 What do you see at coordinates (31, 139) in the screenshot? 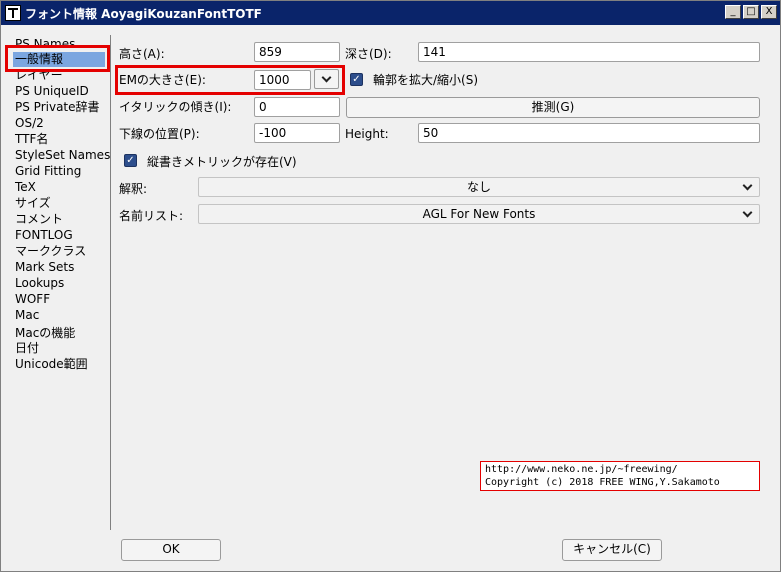
I see `sidebar-item-ttf-names: TTF名` at bounding box center [31, 139].